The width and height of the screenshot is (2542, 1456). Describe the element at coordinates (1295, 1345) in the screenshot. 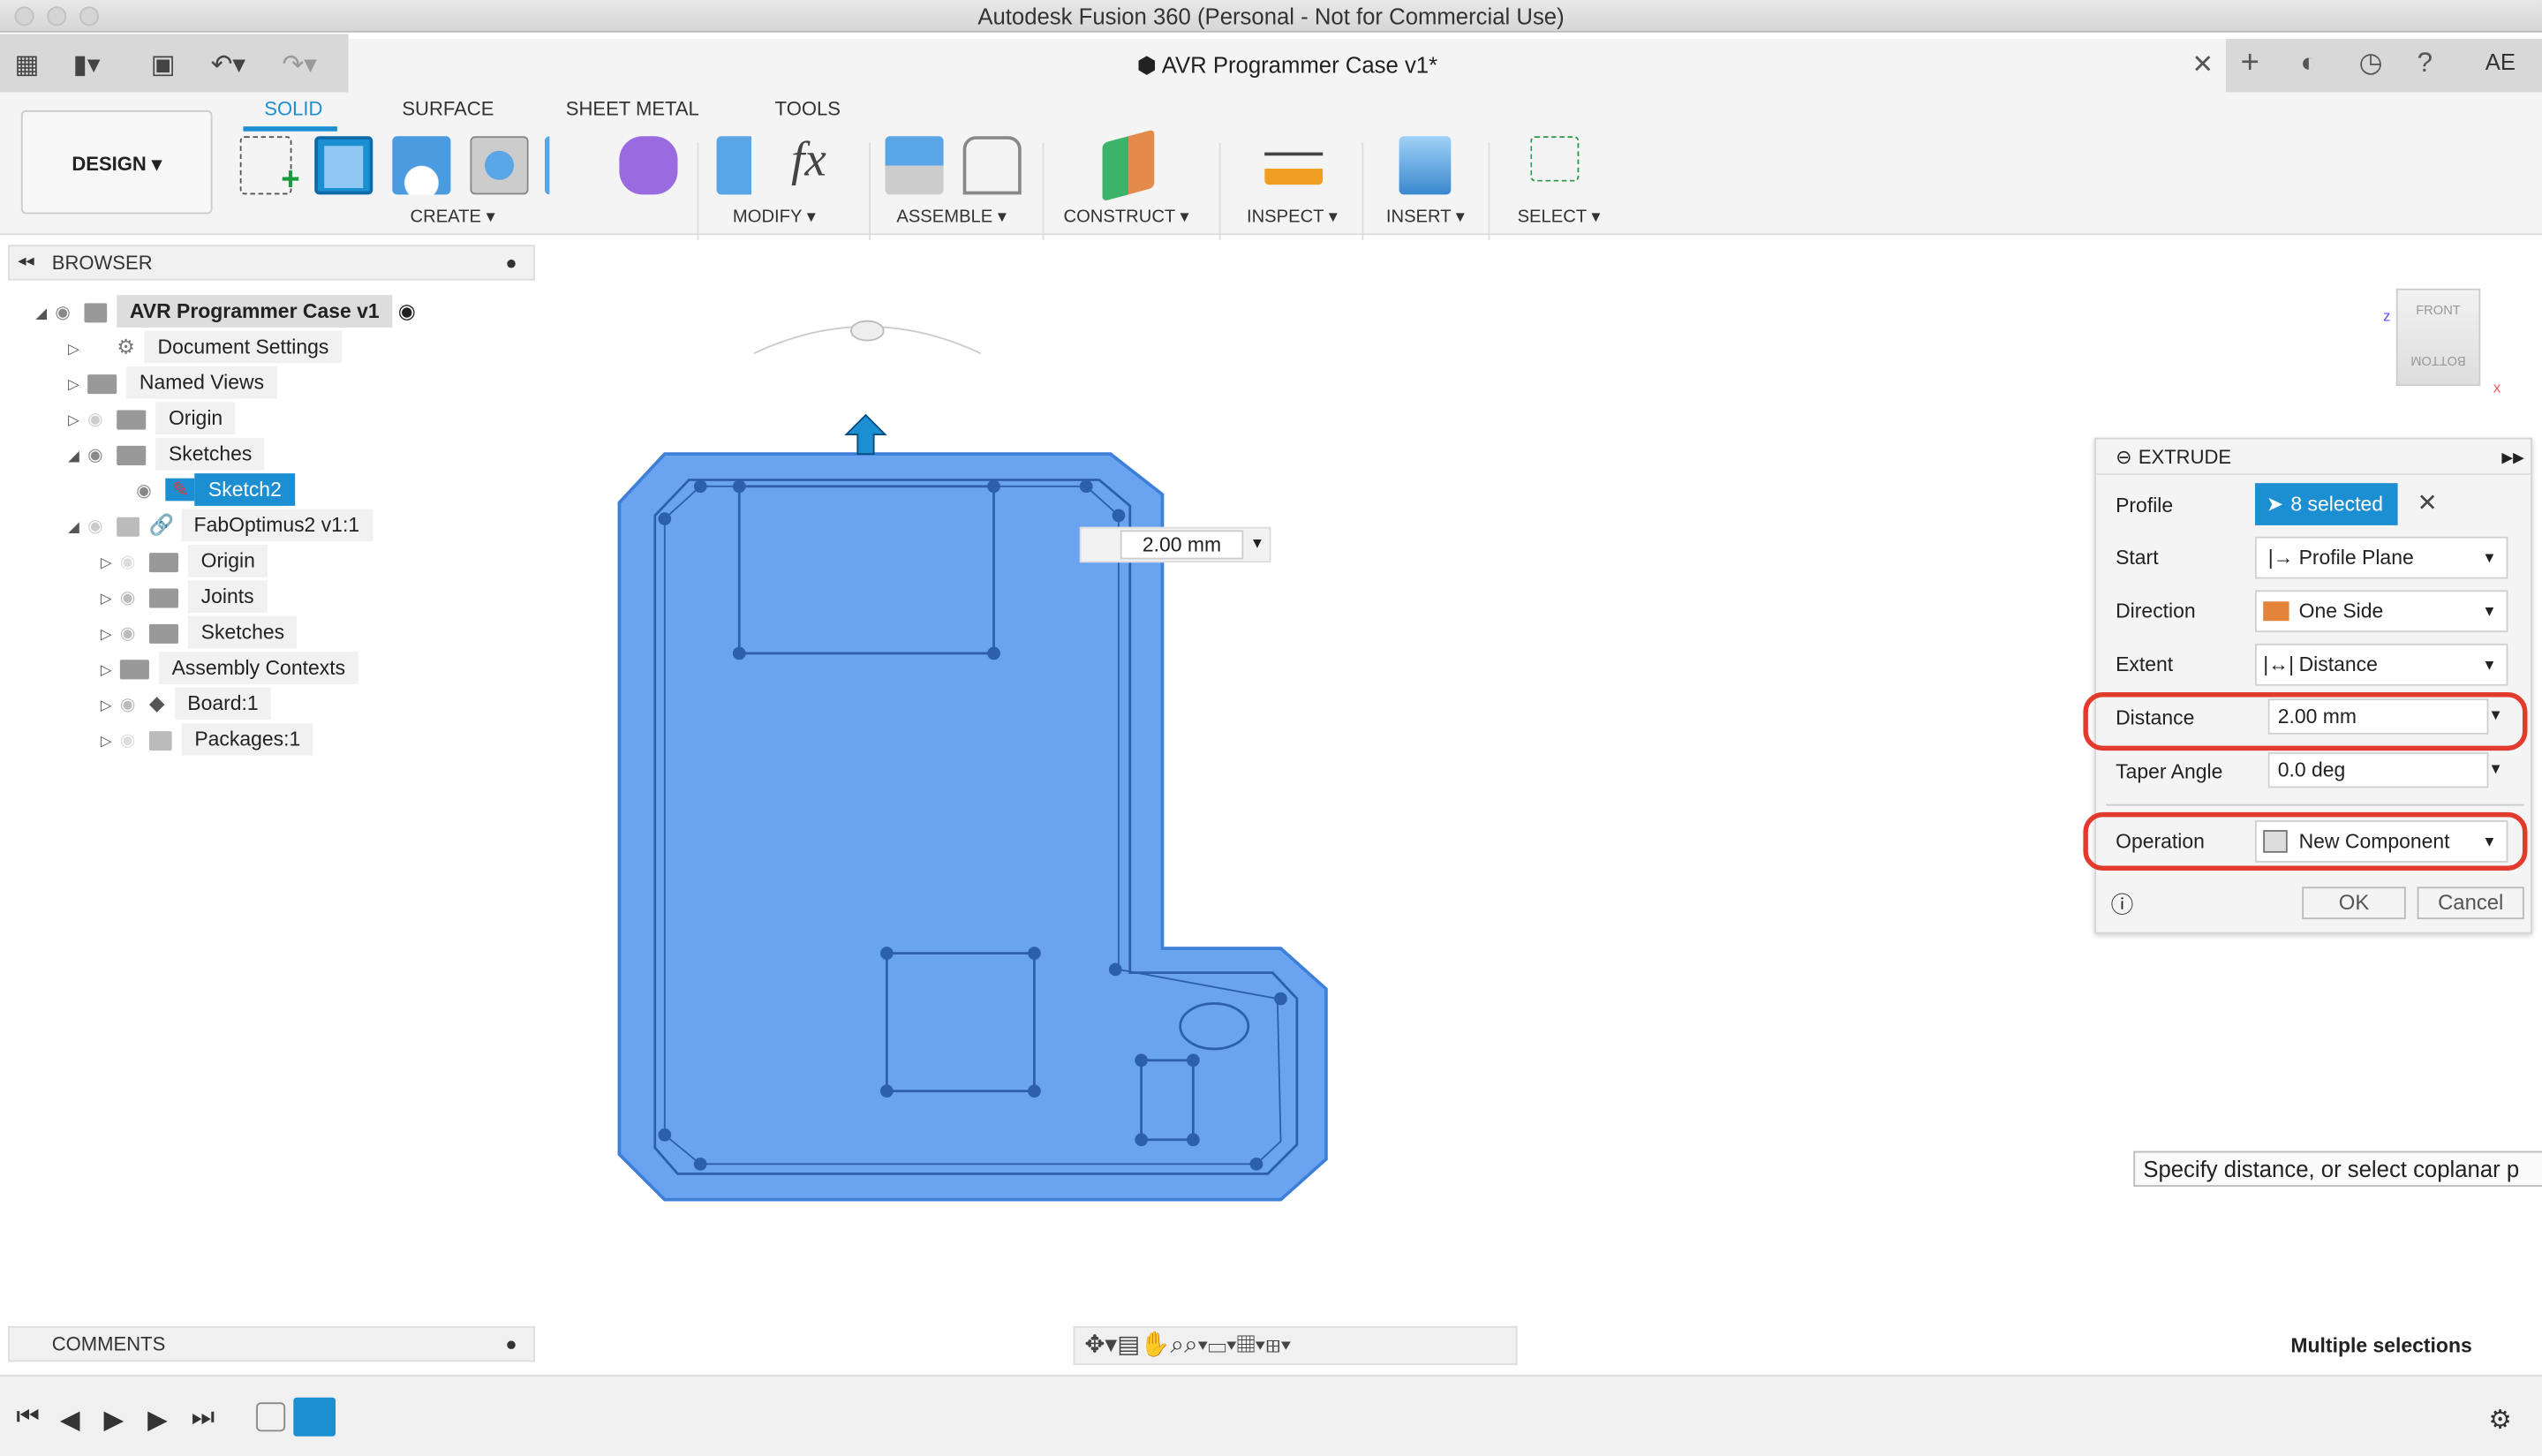

I see `navigation-toolbar: ✥▾▤✋⌕⌕▾▭▾▦▾⊞▾` at that location.